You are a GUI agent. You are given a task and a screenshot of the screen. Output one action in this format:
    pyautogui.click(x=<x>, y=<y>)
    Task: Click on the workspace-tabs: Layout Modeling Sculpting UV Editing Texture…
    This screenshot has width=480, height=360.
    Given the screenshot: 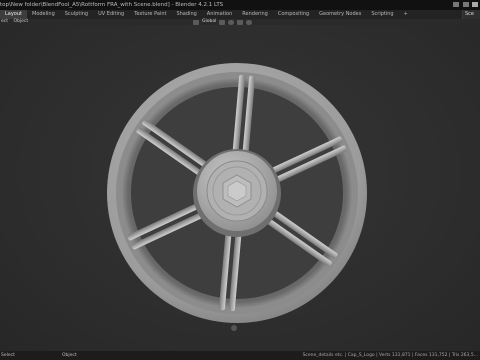 What is the action you would take?
    pyautogui.click(x=206, y=14)
    